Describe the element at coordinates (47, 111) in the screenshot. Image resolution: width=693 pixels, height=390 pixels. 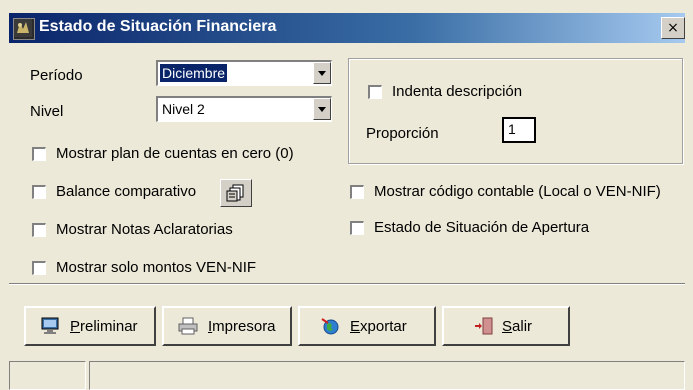
I see `nivel-label: Nivel` at that location.